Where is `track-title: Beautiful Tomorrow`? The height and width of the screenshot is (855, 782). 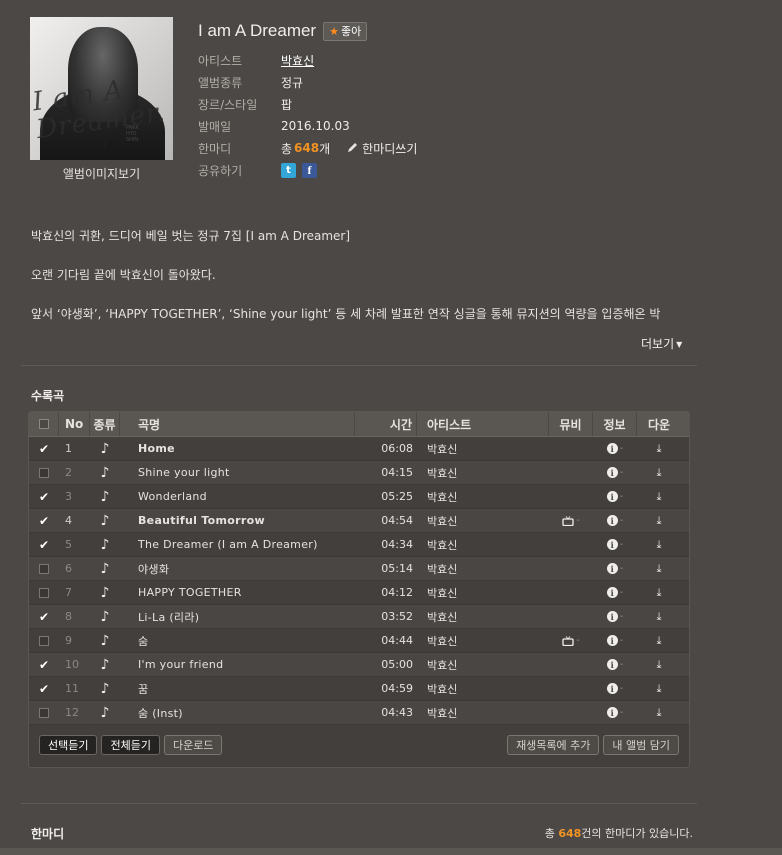 track-title: Beautiful Tomorrow is located at coordinates (237, 520).